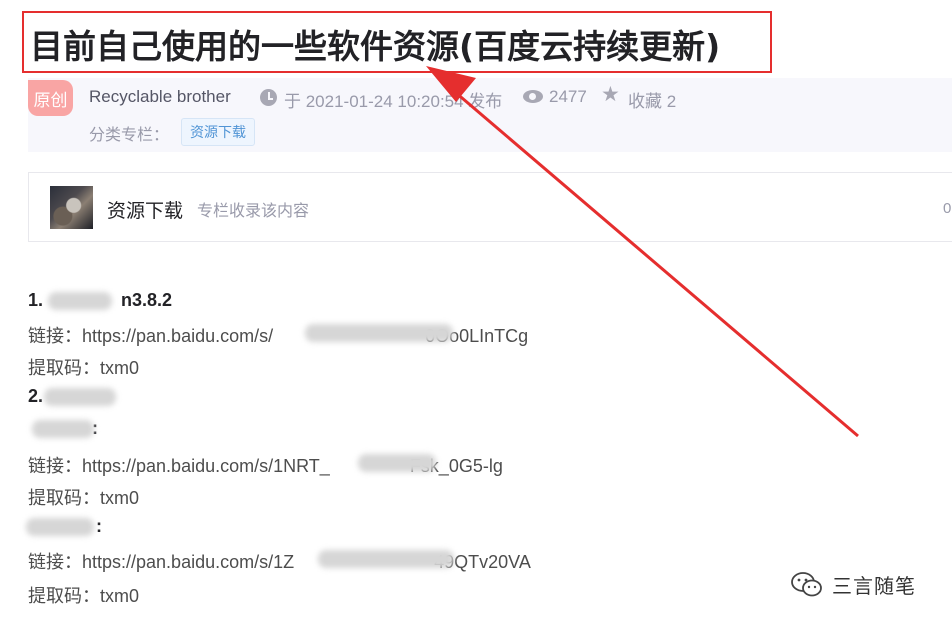 This screenshot has height=626, width=952. What do you see at coordinates (874, 586) in the screenshot?
I see `watermark-text: 三言随笔` at bounding box center [874, 586].